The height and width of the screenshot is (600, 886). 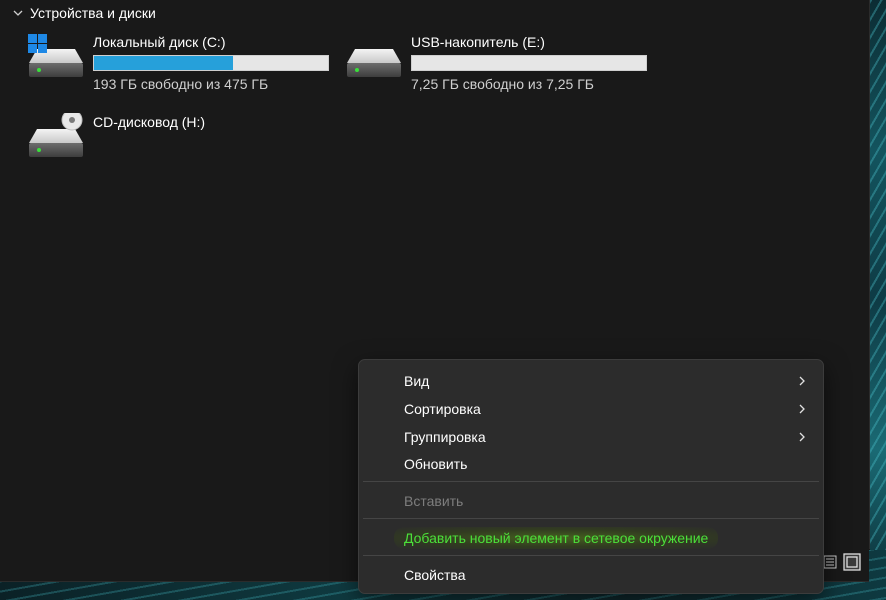 What do you see at coordinates (591, 464) in the screenshot?
I see `menu-item-refresh: Обновить` at bounding box center [591, 464].